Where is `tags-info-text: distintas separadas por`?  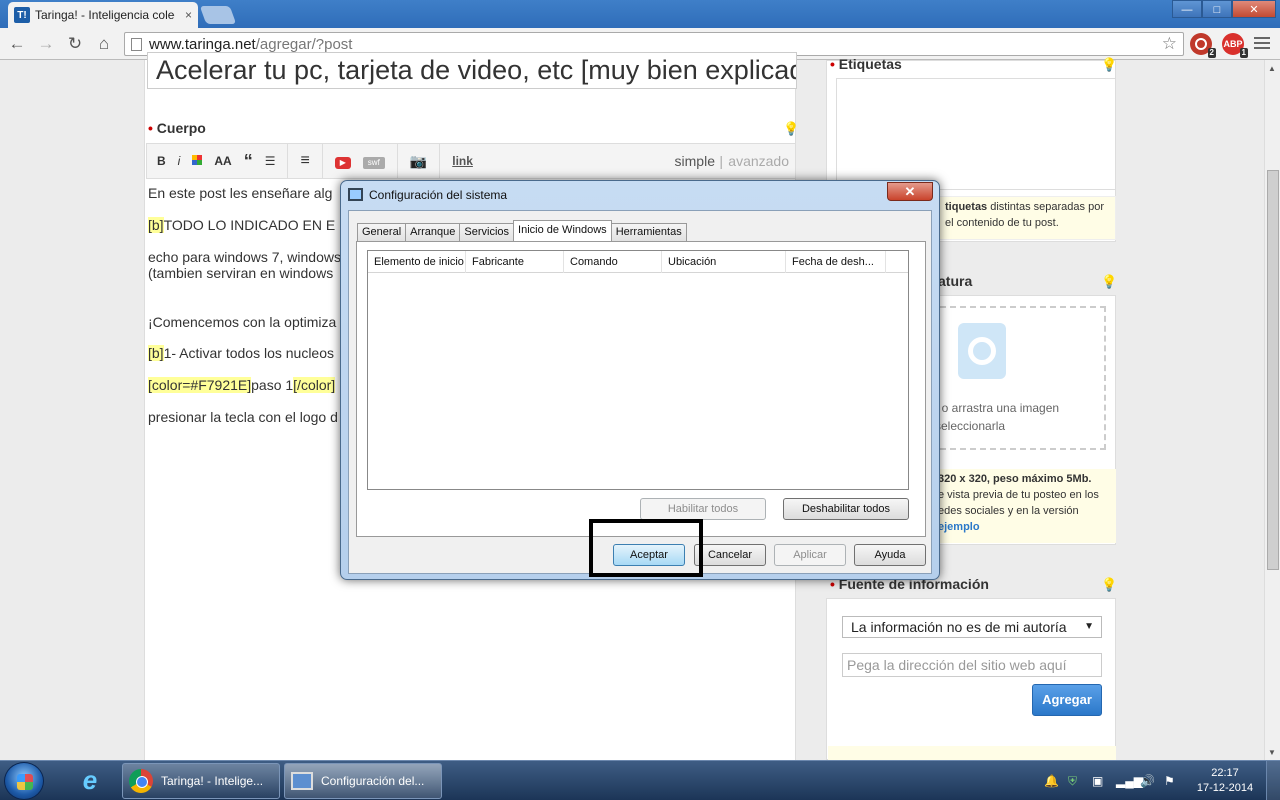 tags-info-text: distintas separadas por is located at coordinates (1045, 207).